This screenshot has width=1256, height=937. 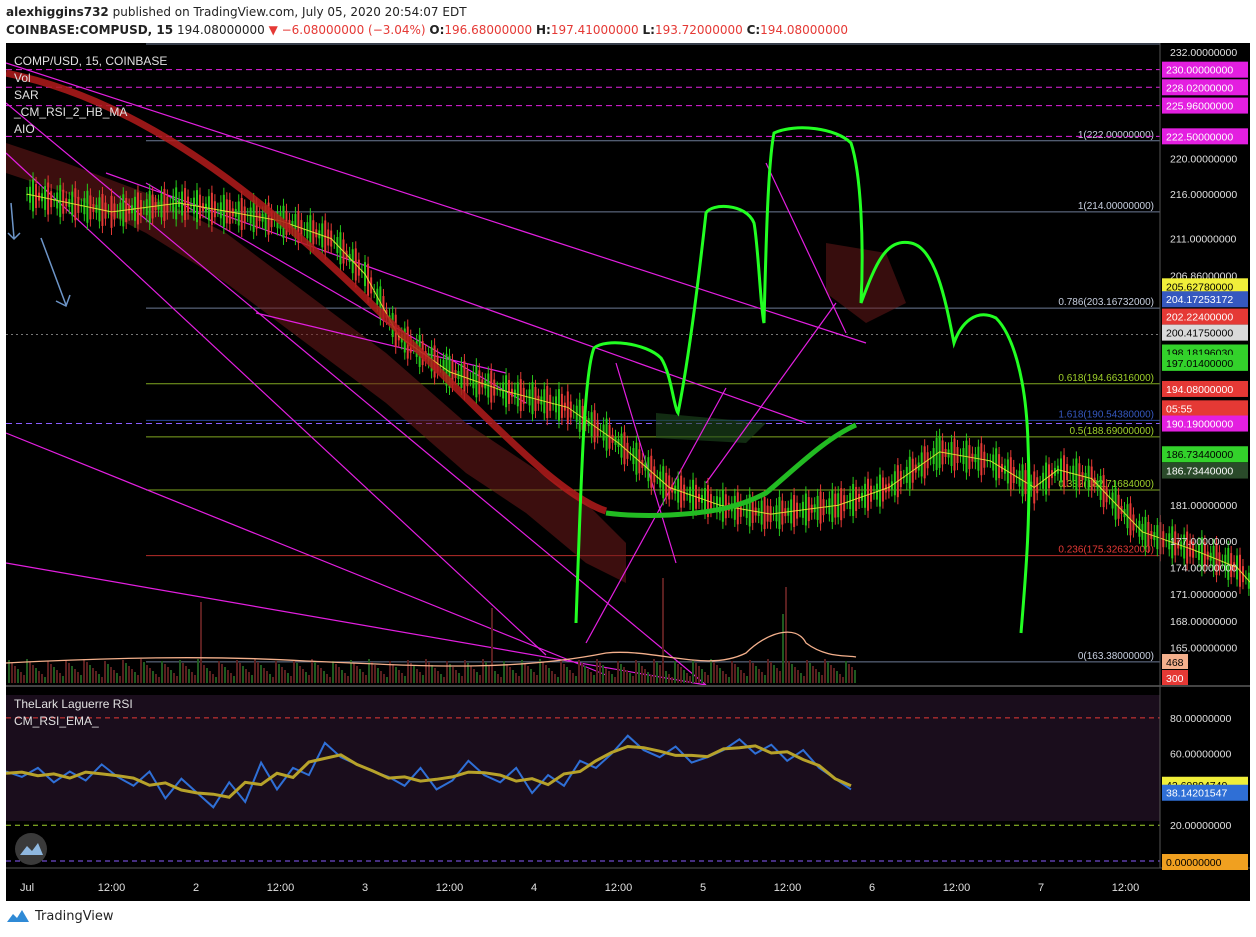 What do you see at coordinates (753, 30) in the screenshot?
I see `c-label: C:` at bounding box center [753, 30].